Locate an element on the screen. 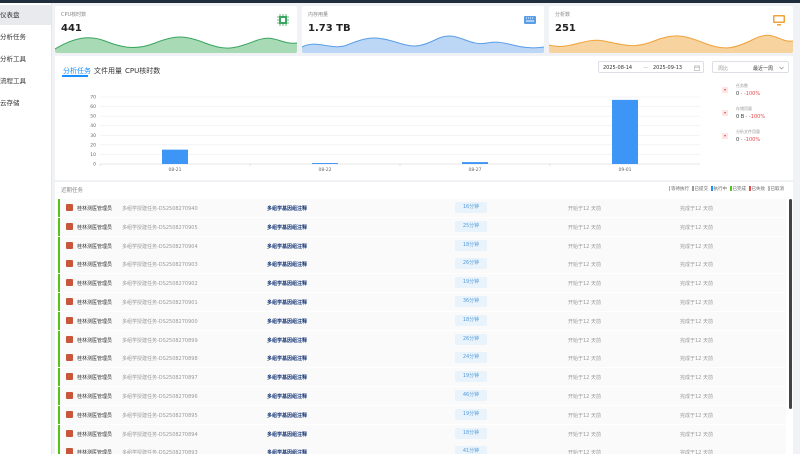  task-name: 多组学授建任务-DS2508270905 is located at coordinates (160, 227).